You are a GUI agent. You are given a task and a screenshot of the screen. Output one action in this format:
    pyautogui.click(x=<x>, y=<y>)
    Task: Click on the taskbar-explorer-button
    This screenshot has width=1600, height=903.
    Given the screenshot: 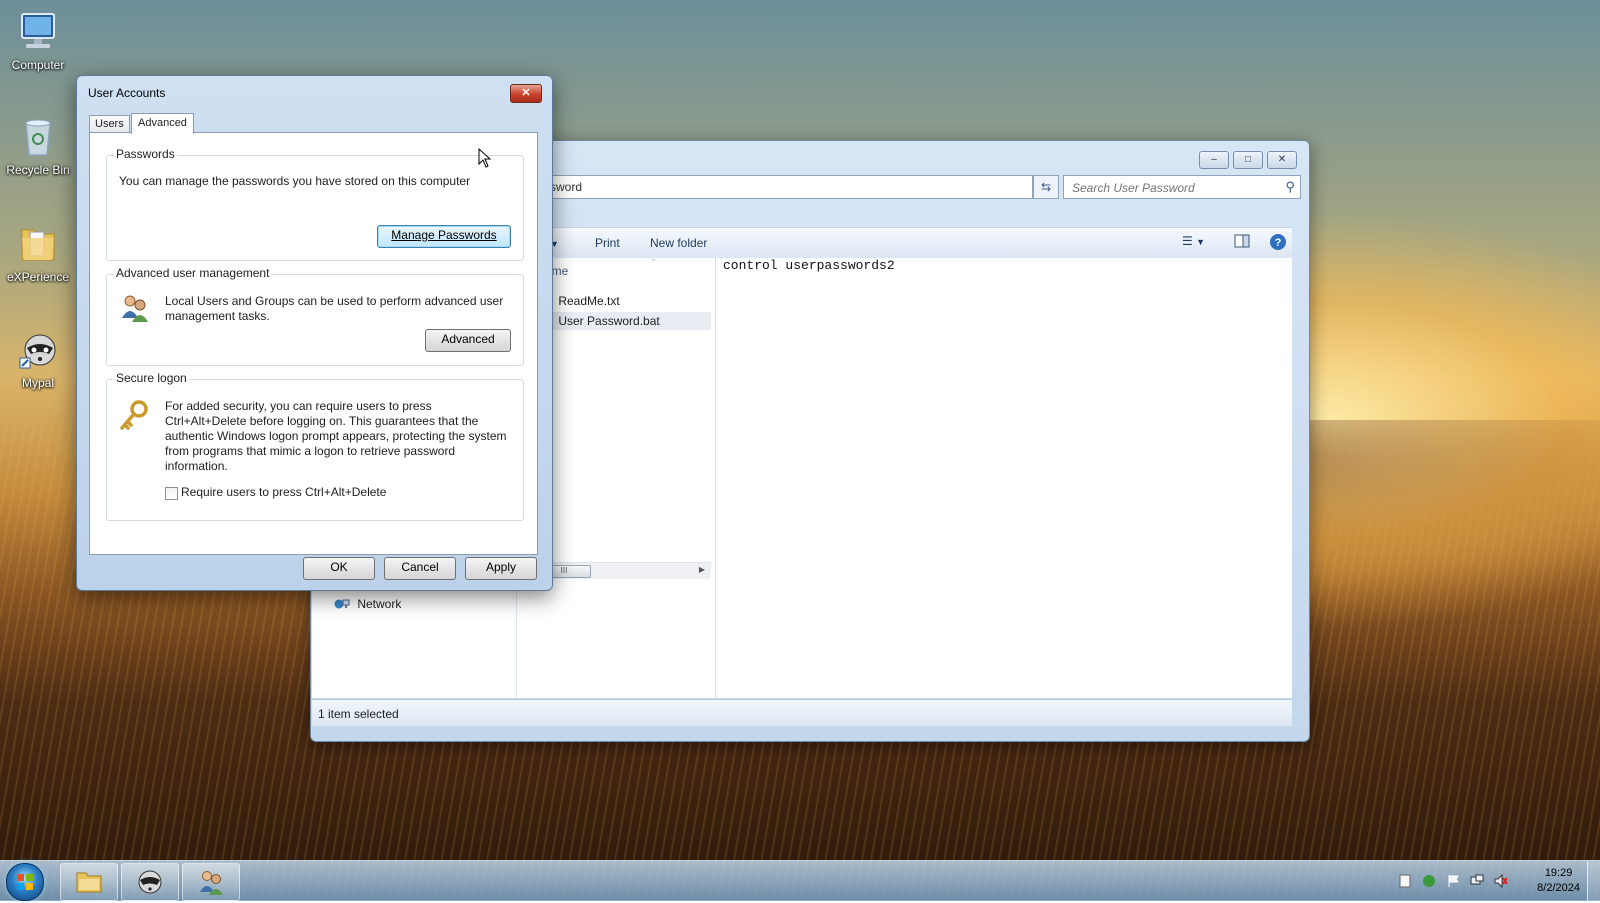 What is the action you would take?
    pyautogui.click(x=89, y=882)
    